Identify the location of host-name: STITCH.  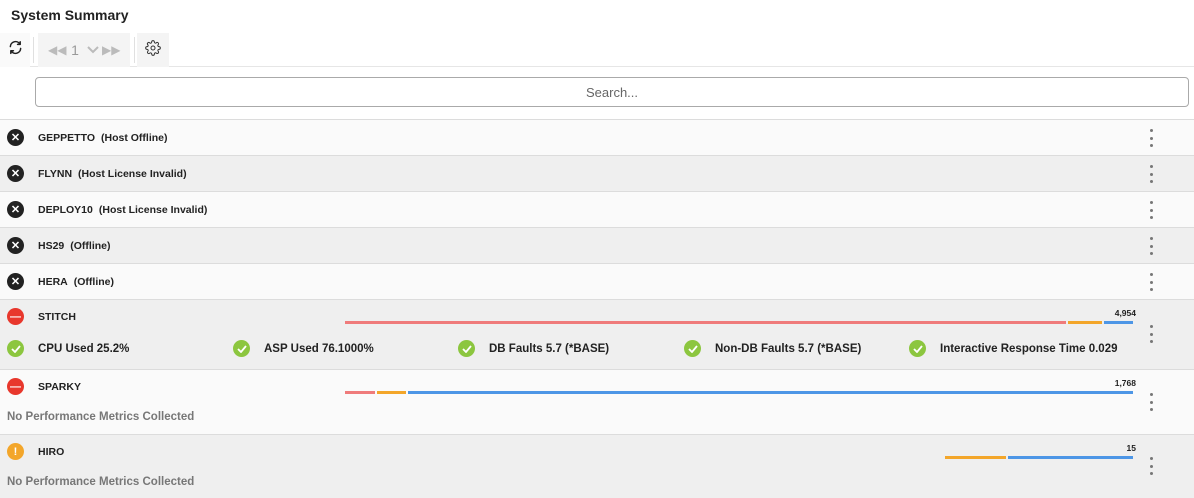
(57, 317).